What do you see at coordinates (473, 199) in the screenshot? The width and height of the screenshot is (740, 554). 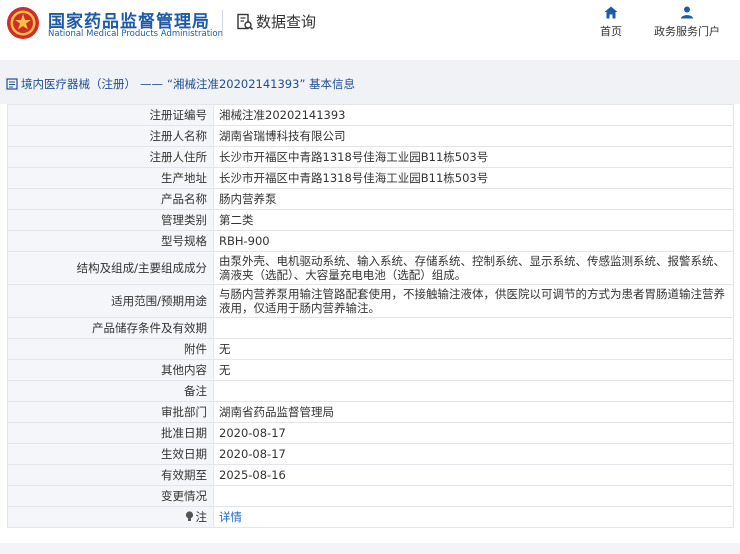 I see `field-value: 肠内营养泵` at bounding box center [473, 199].